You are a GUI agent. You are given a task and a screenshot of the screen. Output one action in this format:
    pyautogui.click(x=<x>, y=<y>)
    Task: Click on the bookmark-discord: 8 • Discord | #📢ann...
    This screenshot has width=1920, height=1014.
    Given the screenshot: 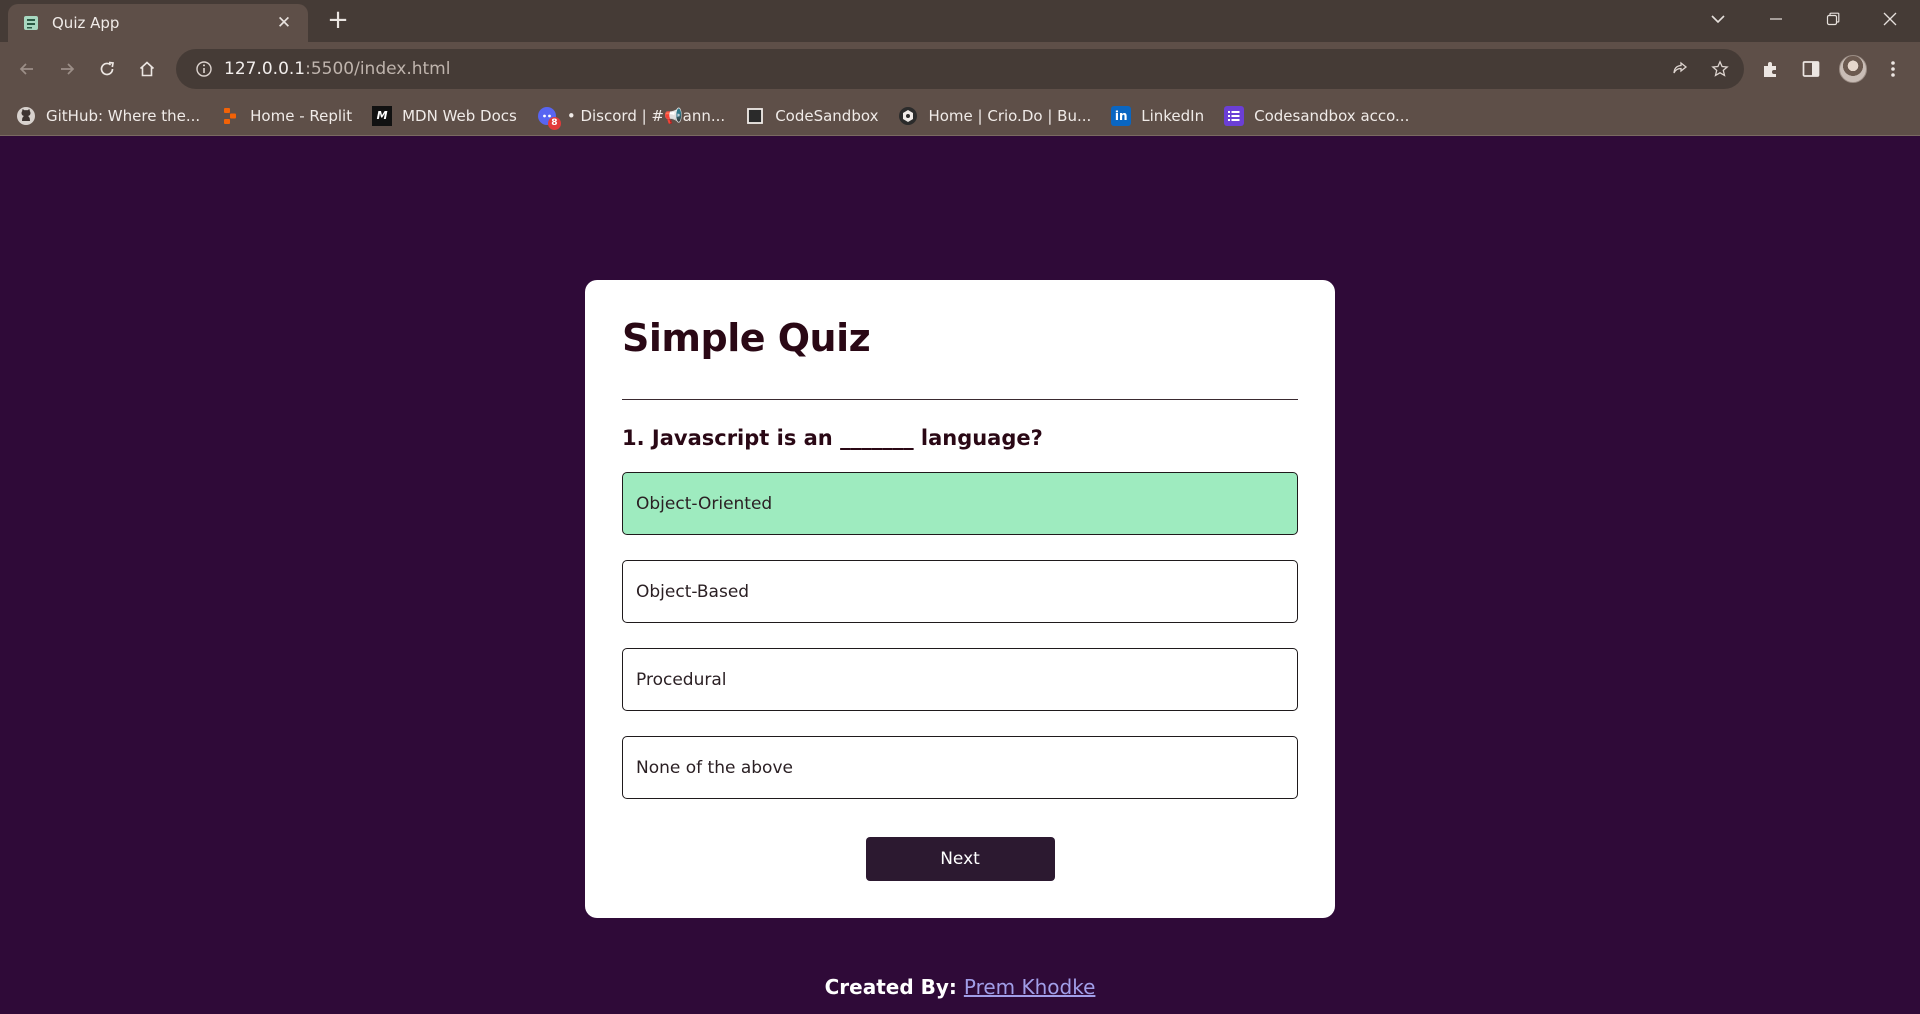 What is the action you would take?
    pyautogui.click(x=631, y=118)
    